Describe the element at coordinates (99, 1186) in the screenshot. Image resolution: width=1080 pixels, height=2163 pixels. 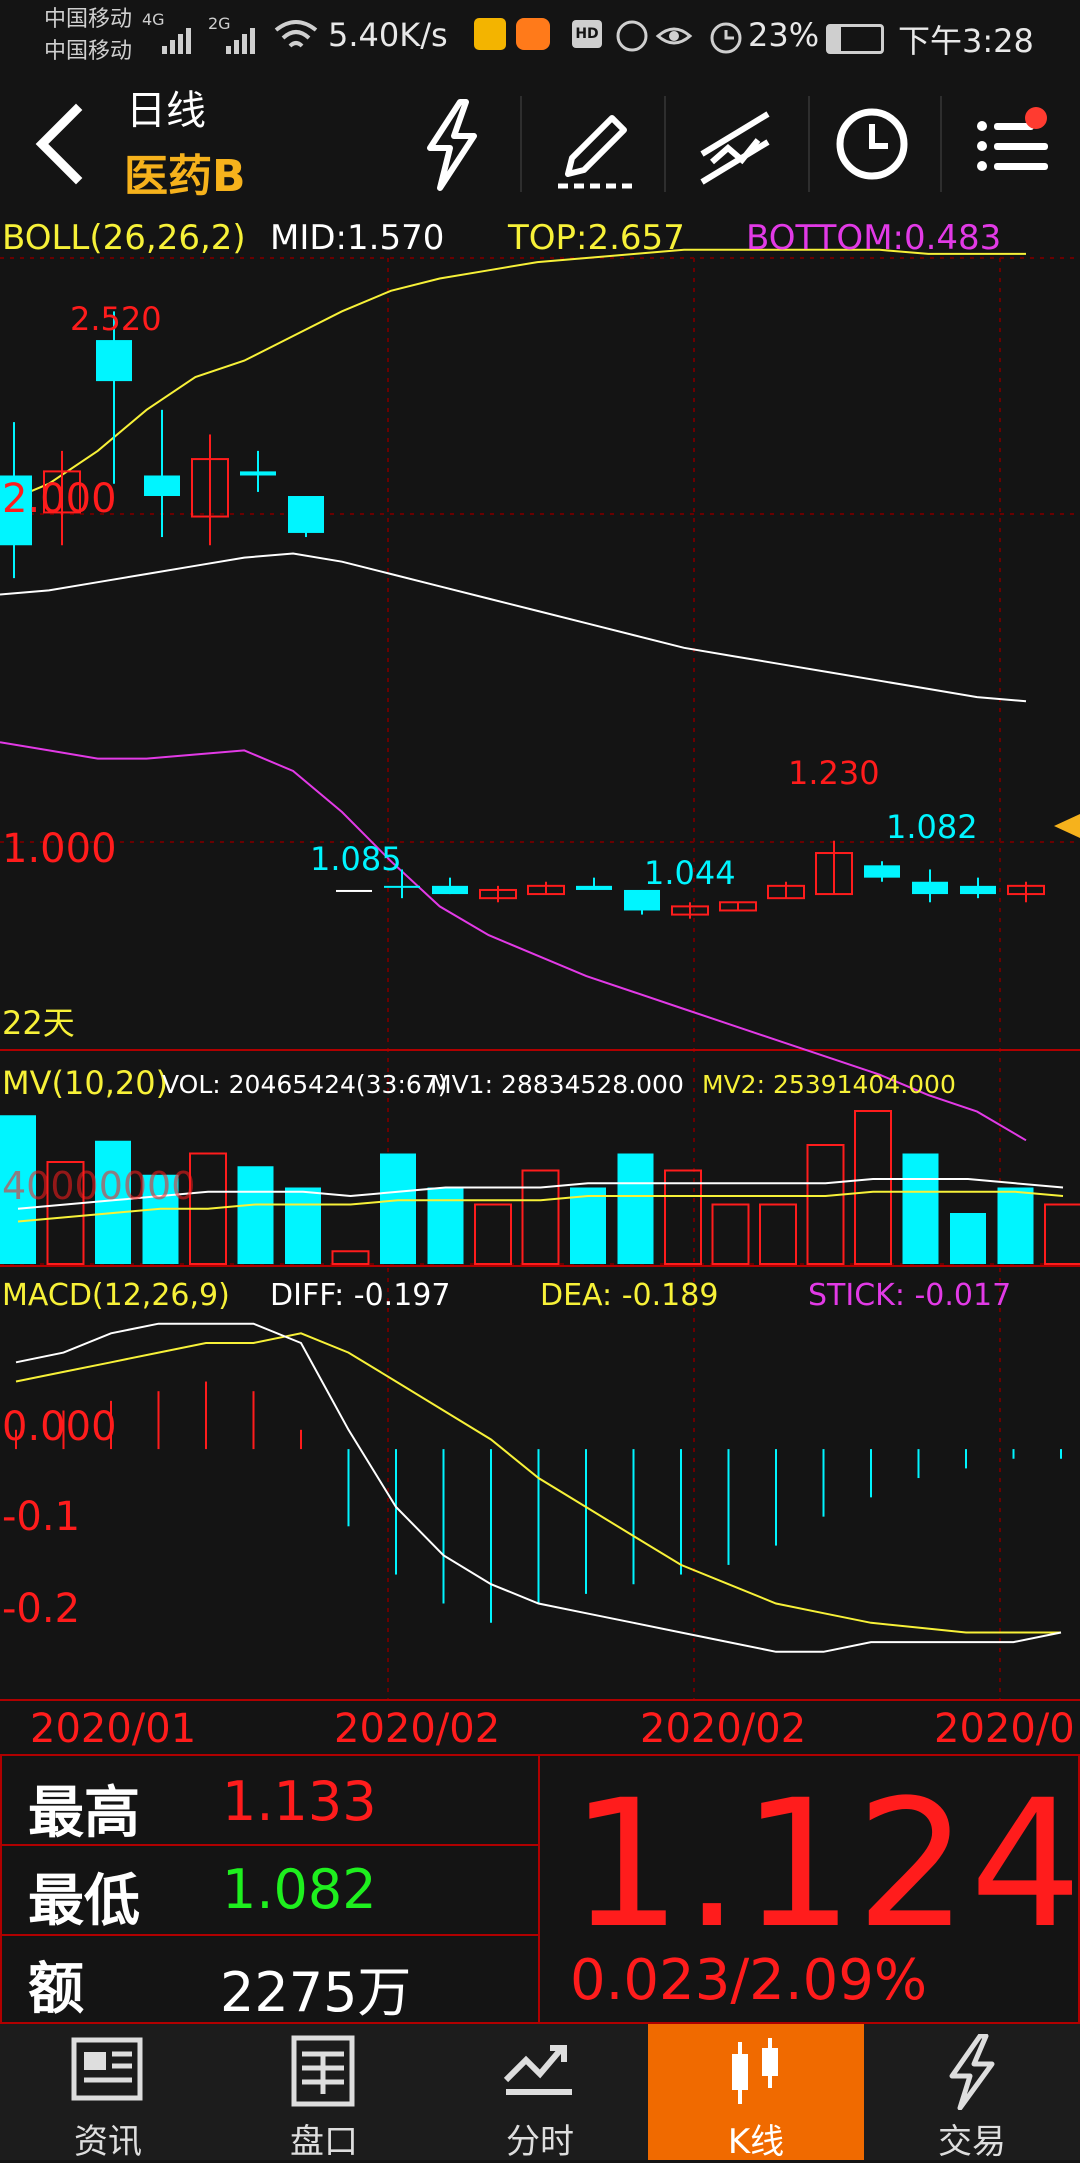
I see `vol-axis-label: 40000000` at that location.